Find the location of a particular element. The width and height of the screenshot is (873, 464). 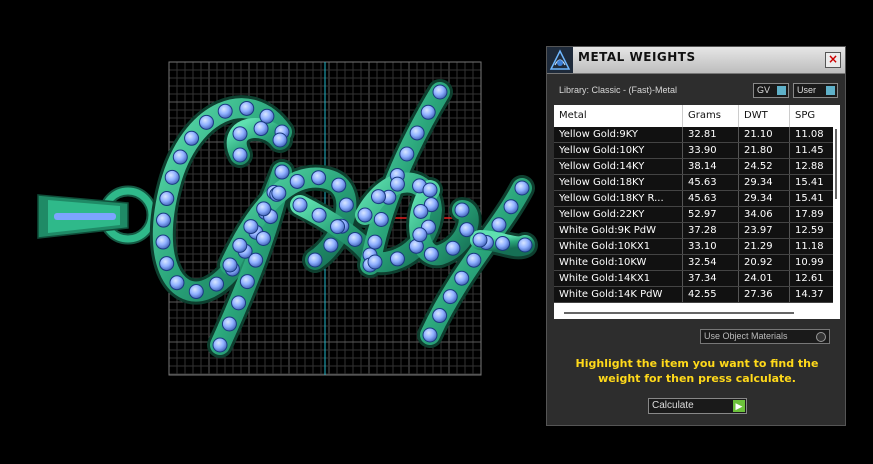

table-row: Yellow Gold:22KY 52.97 34.06 17.89 is located at coordinates (697, 215).